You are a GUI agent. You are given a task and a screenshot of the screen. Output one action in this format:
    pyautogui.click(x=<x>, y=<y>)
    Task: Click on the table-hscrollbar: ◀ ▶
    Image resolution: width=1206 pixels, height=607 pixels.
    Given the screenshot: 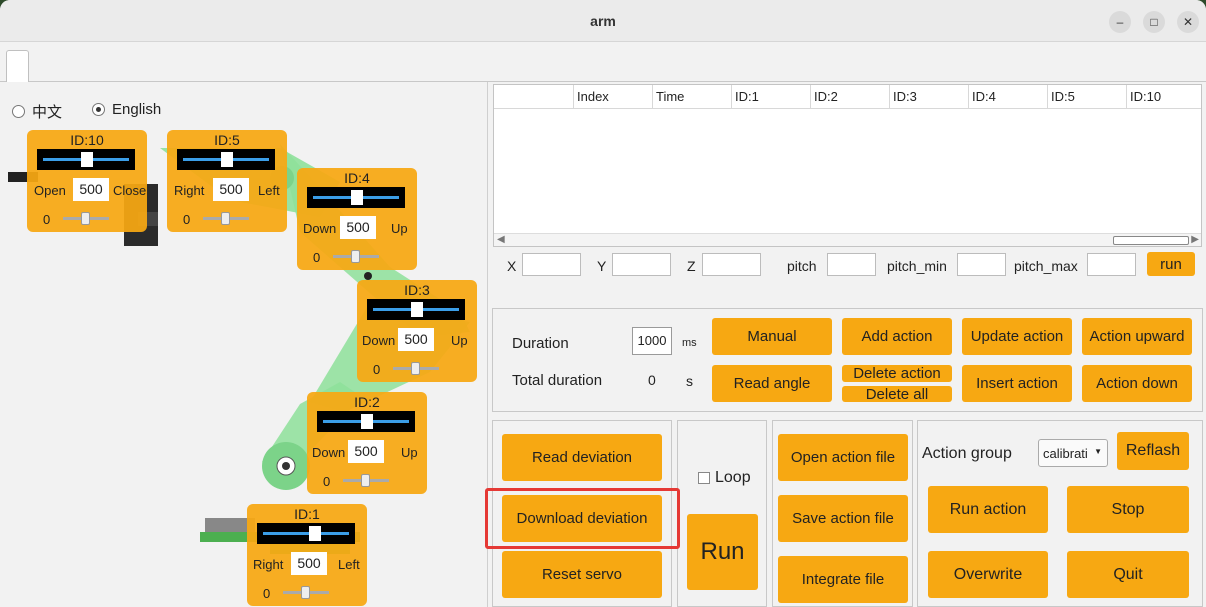 What is the action you would take?
    pyautogui.click(x=847, y=239)
    